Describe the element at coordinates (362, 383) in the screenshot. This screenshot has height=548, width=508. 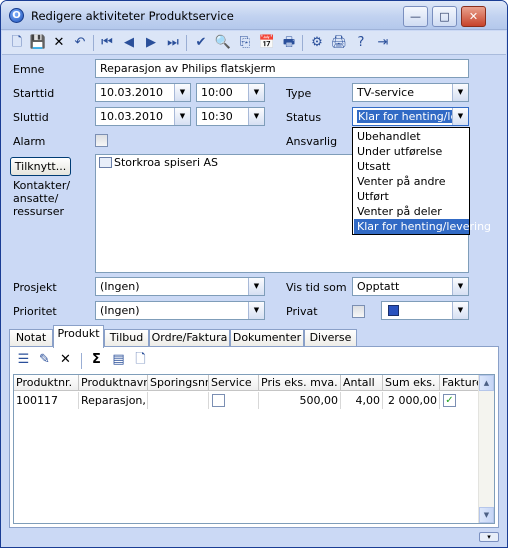
I see `column-header: Antall` at that location.